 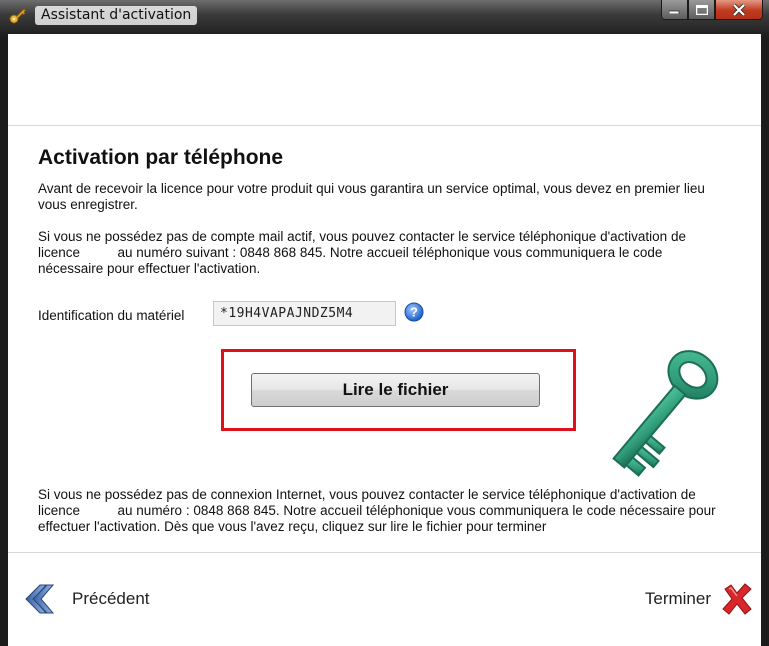 I want to click on caption-buttons, so click(x=712, y=10).